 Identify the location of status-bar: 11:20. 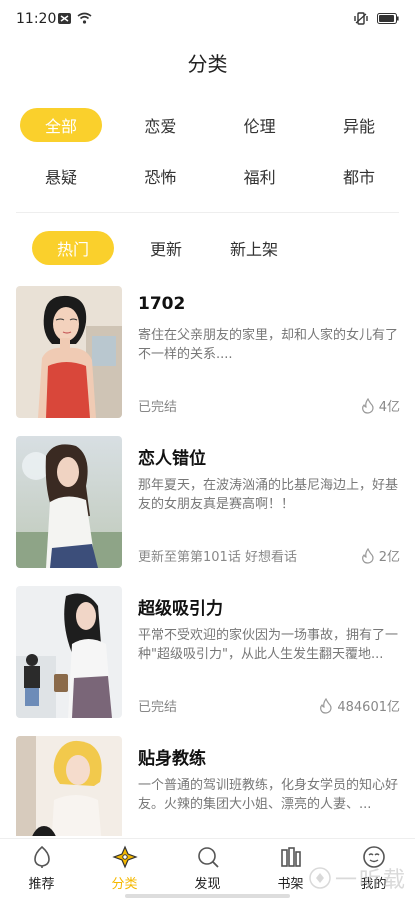
(207, 20).